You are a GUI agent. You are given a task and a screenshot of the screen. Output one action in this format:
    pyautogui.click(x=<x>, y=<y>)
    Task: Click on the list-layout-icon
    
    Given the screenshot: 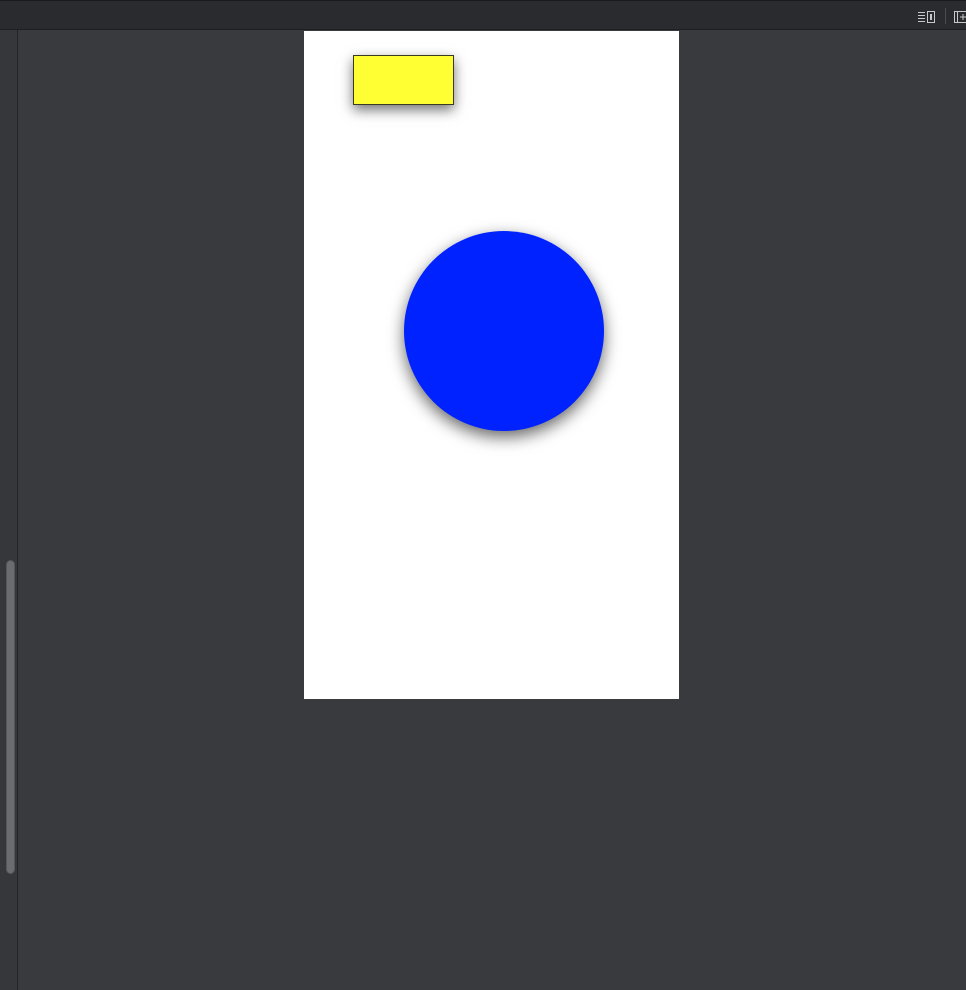 What is the action you would take?
    pyautogui.click(x=927, y=16)
    